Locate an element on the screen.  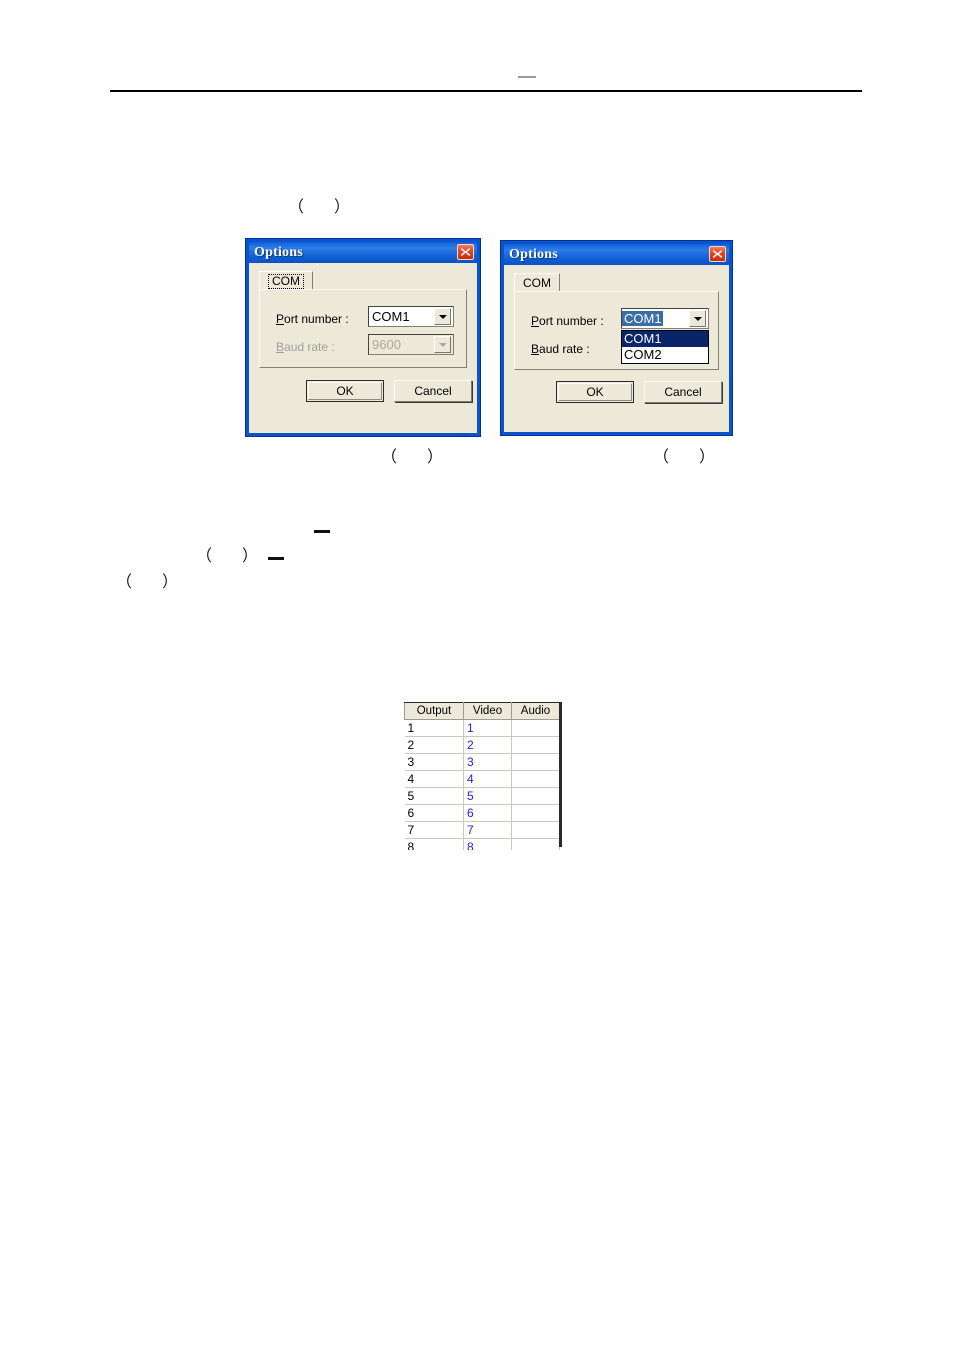
table-row: 22 is located at coordinates (482, 745).